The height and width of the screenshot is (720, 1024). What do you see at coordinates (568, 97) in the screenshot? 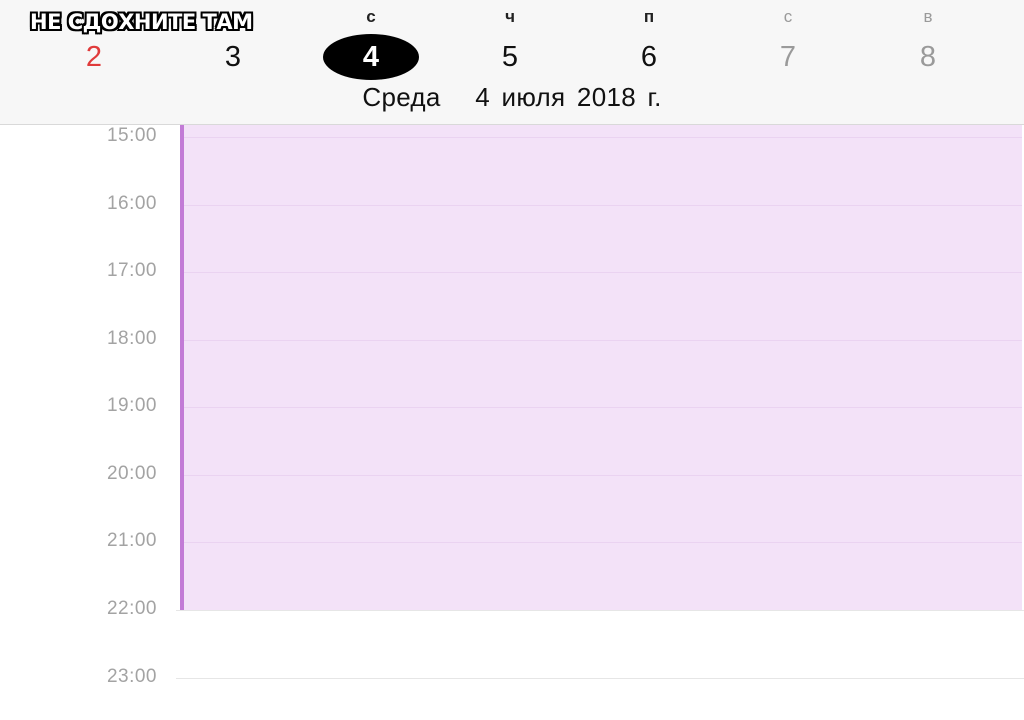
I see `date-text: 4 июля 2018 г.` at bounding box center [568, 97].